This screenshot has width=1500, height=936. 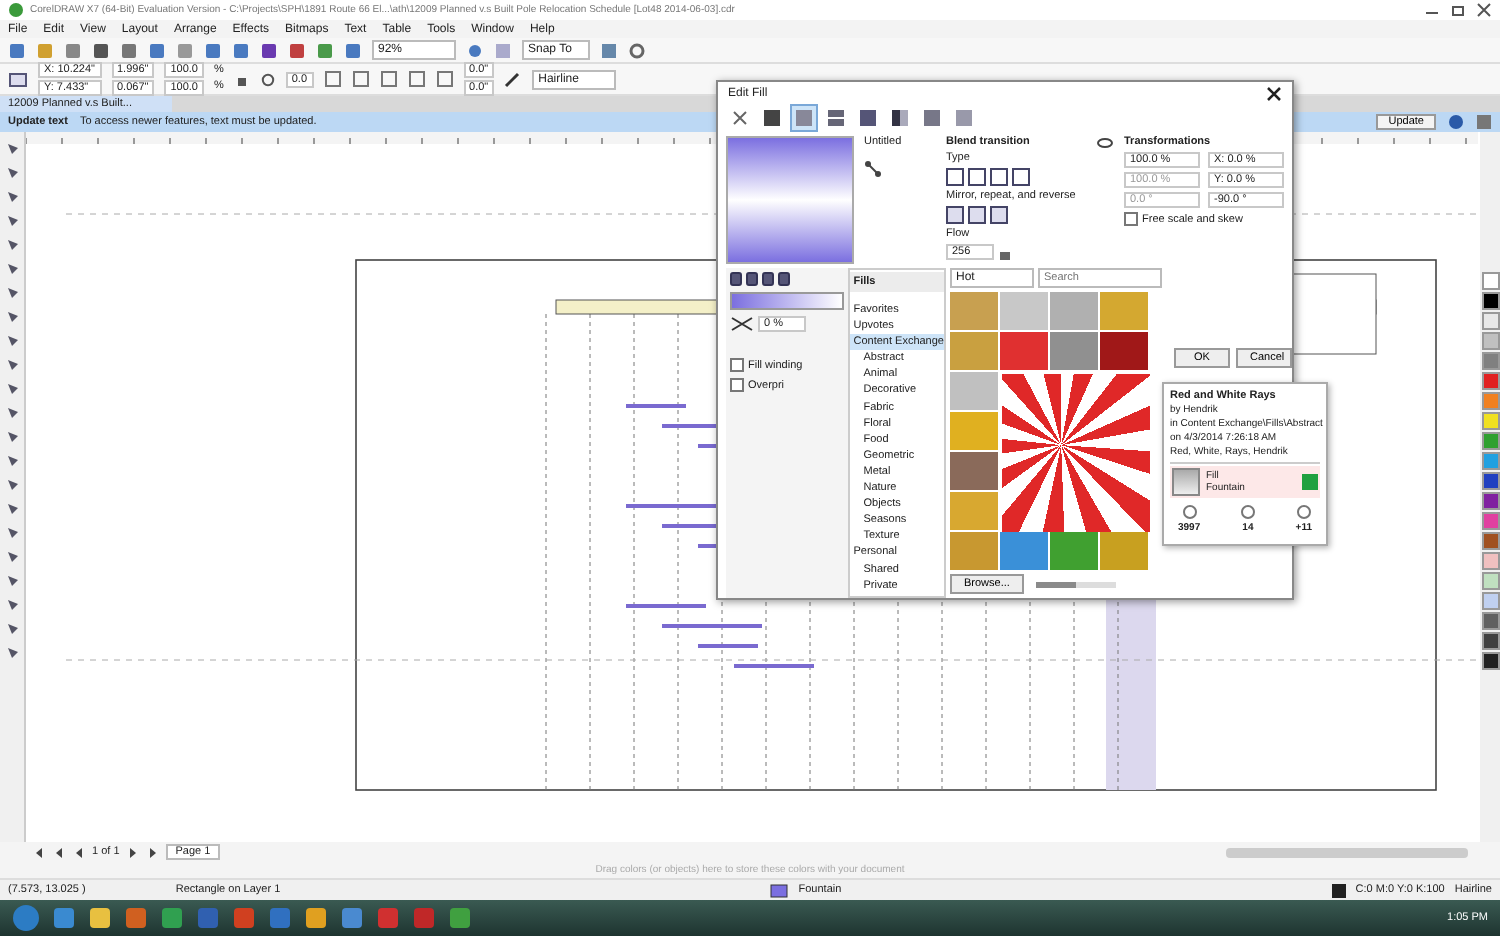 I want to click on no-fill-icon, so click(x=740, y=118).